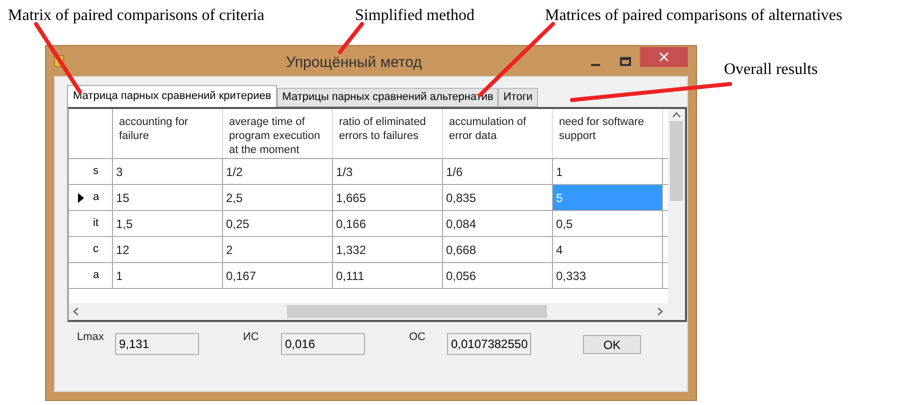  What do you see at coordinates (608, 275) in the screenshot?
I see `table-cell: 0,333` at bounding box center [608, 275].